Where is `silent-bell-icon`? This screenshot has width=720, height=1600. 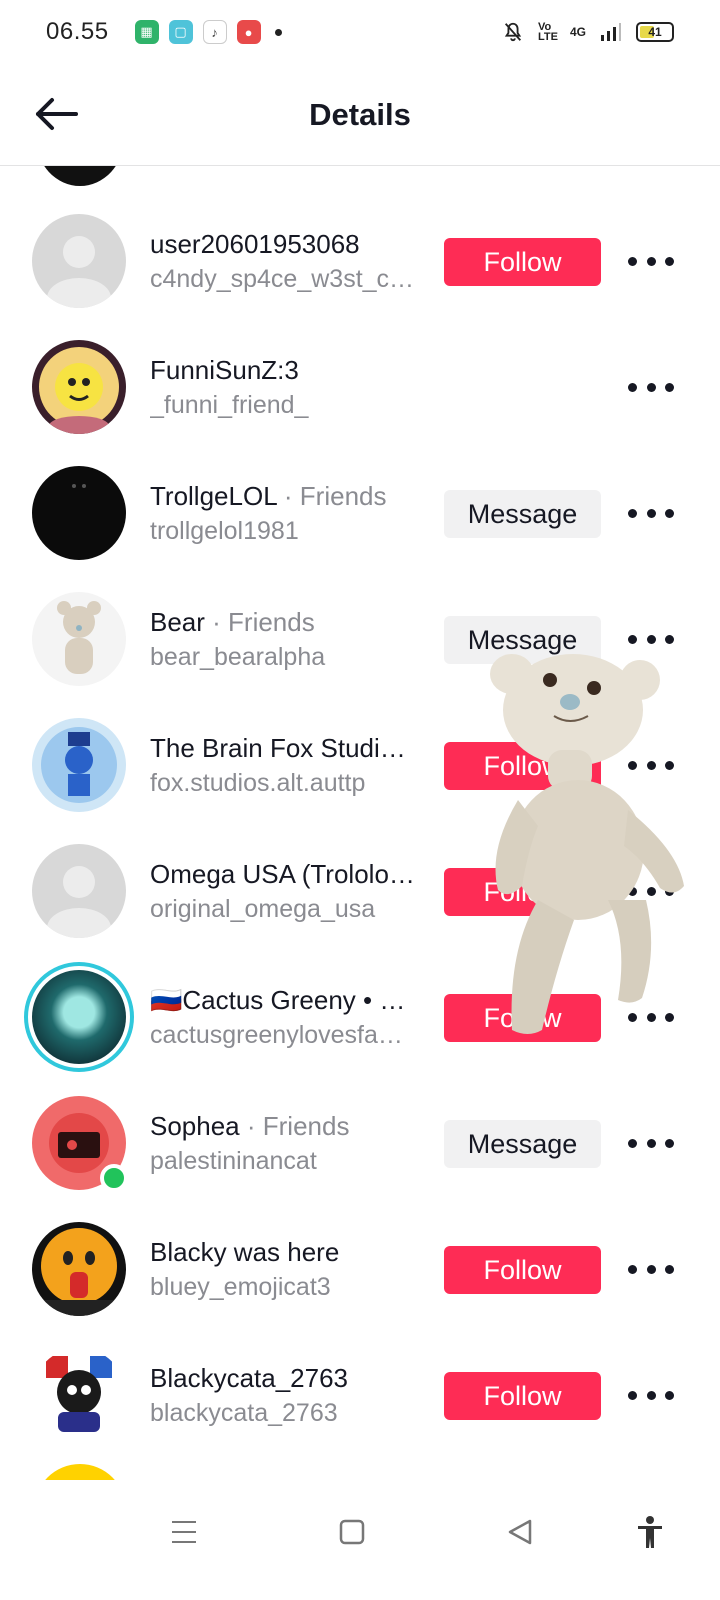
silent-bell-icon is located at coordinates (513, 32).